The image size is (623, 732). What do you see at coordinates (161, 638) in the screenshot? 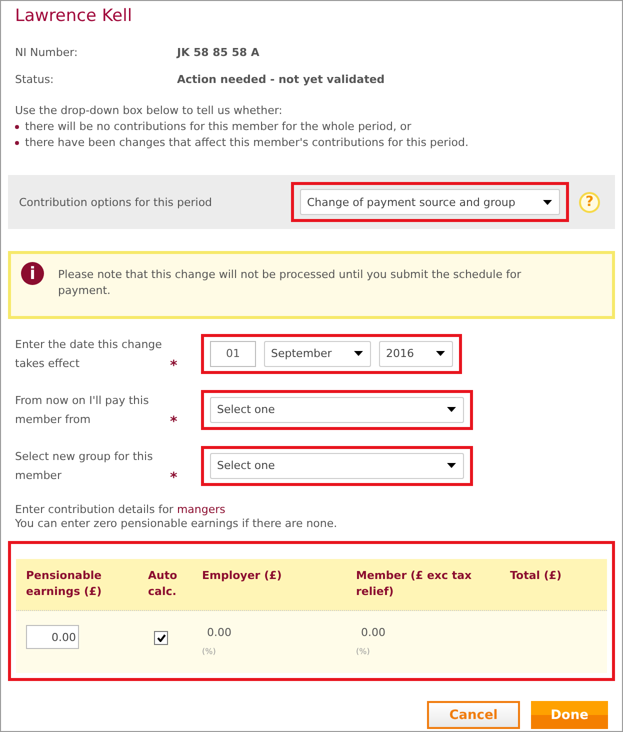
I see `auto-calc-checkbox` at bounding box center [161, 638].